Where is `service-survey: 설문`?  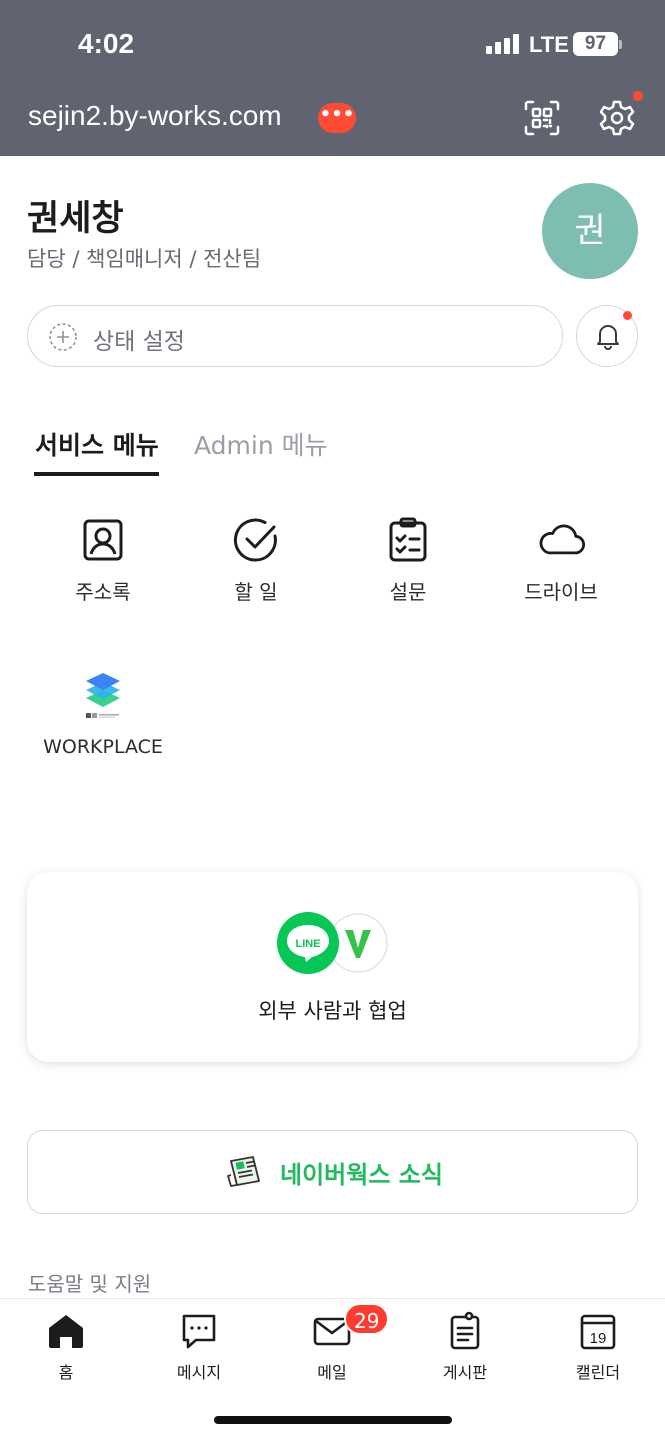 service-survey: 설문 is located at coordinates (408, 560).